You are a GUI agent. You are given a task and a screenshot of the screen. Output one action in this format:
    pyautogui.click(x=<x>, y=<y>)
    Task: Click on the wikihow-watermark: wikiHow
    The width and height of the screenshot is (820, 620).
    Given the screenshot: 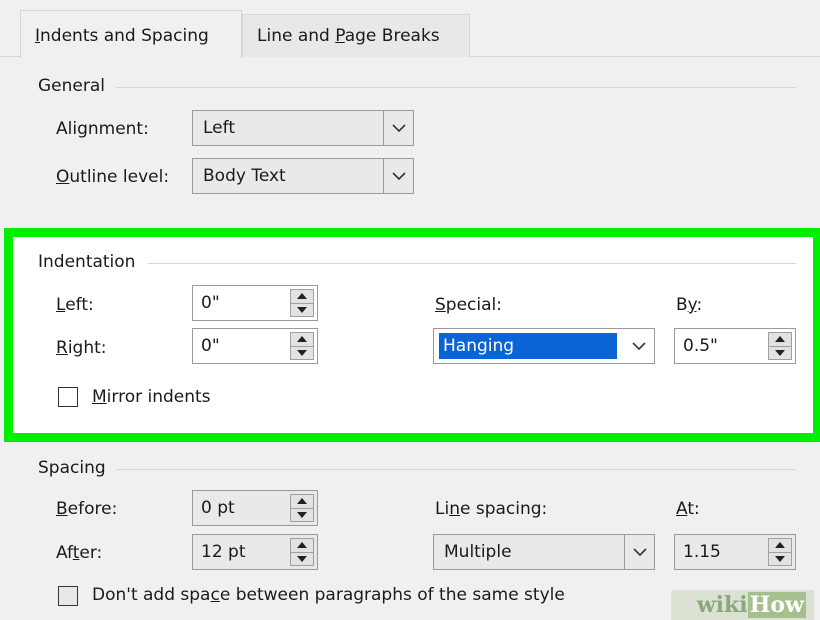 What is the action you would take?
    pyautogui.click(x=742, y=605)
    